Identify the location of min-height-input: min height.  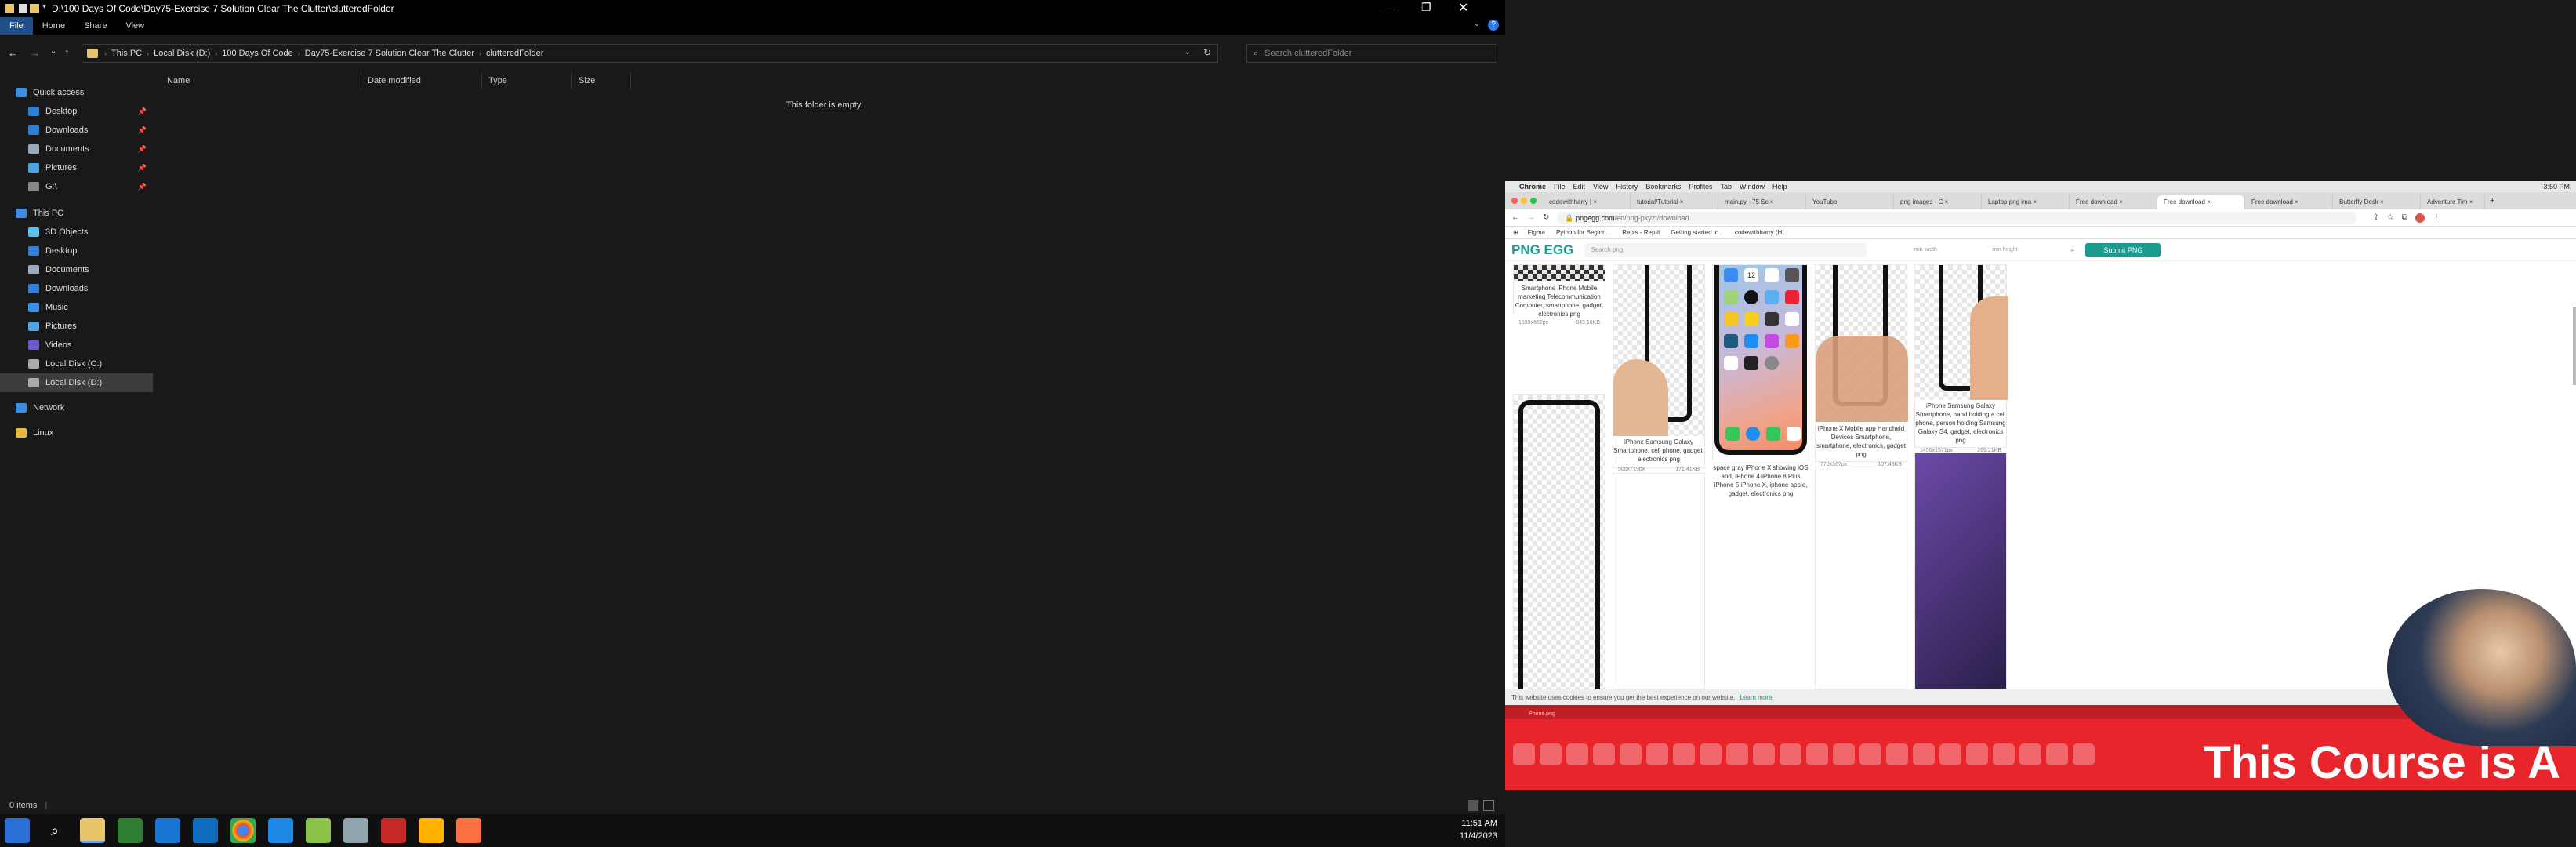
(2031, 250).